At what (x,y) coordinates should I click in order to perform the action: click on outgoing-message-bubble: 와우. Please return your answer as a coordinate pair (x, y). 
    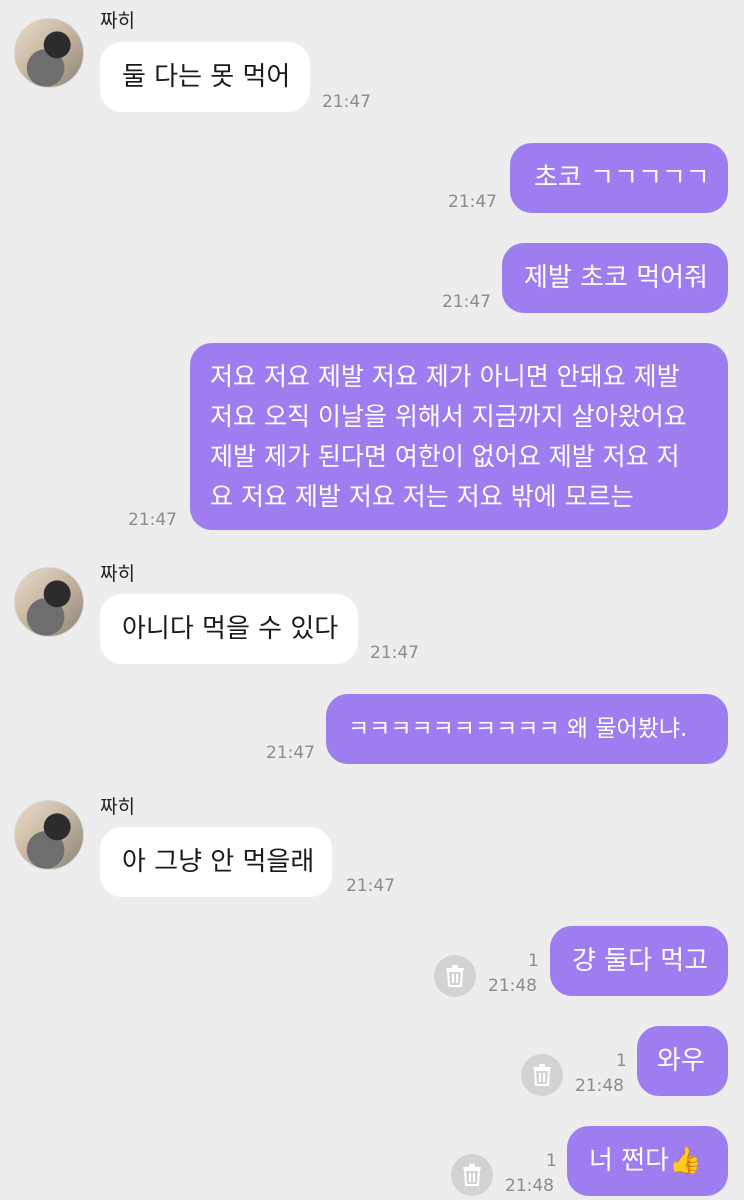
    Looking at the image, I should click on (682, 1061).